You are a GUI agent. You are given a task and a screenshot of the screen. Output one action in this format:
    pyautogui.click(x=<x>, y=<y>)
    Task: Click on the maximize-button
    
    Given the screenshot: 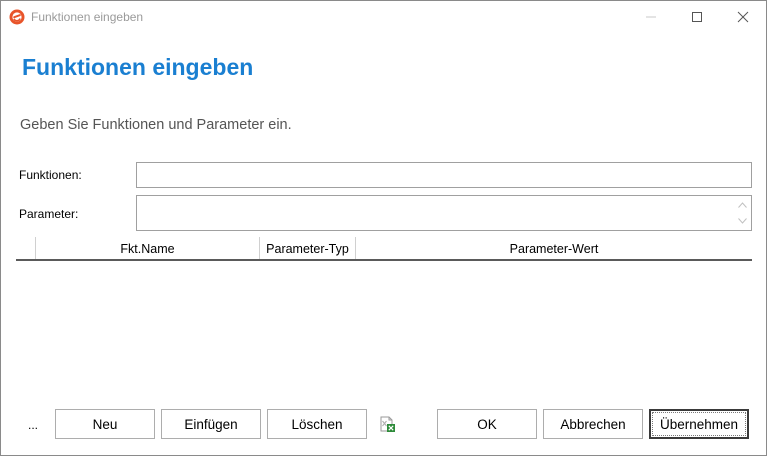 What is the action you would take?
    pyautogui.click(x=697, y=16)
    